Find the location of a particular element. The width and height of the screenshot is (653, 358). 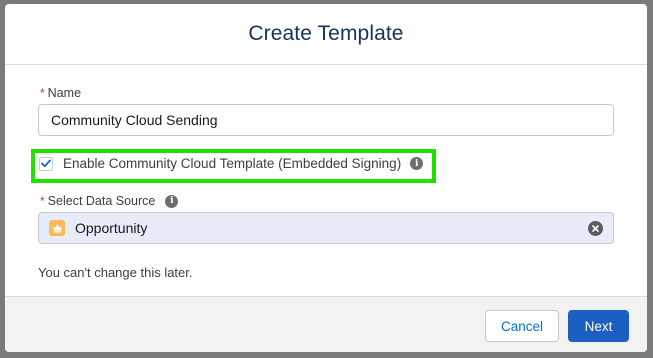

name-field-label: * Name is located at coordinates (60, 93).